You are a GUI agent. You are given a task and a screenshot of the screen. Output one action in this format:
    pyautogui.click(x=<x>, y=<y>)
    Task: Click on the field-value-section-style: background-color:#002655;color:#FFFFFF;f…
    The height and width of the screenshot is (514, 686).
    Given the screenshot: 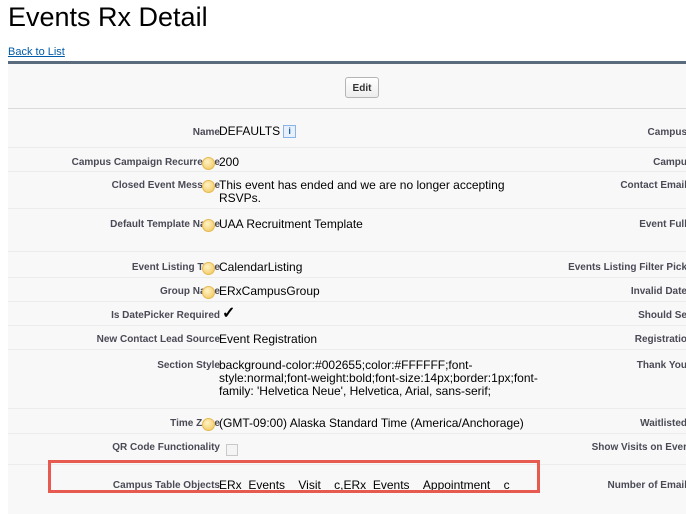 What is the action you would take?
    pyautogui.click(x=378, y=378)
    